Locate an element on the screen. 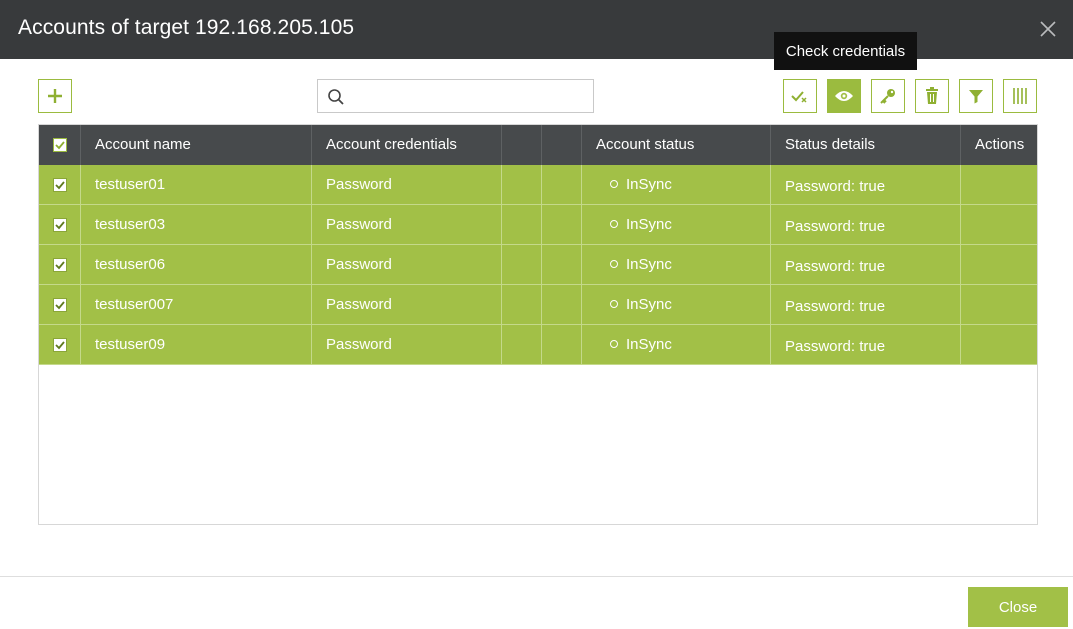 Image resolution: width=1073 pixels, height=629 pixels. change-password-button is located at coordinates (888, 96).